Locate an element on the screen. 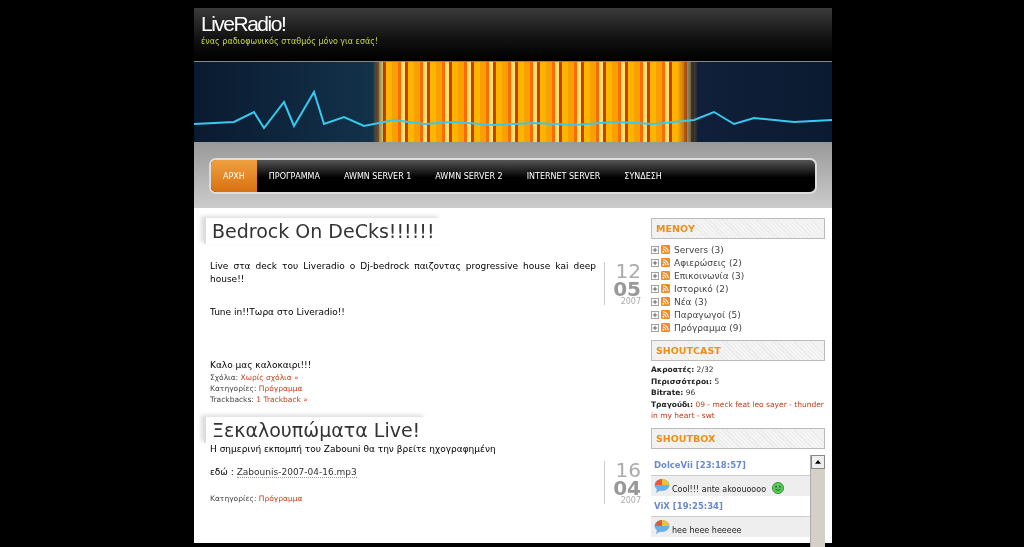  category-link: Αφιερώσεις (2) is located at coordinates (708, 262).